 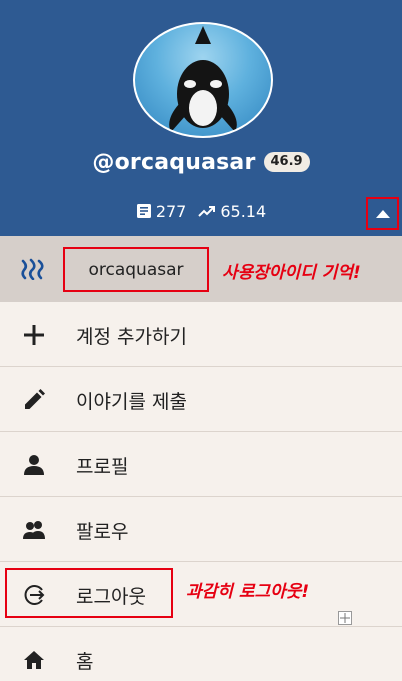 I want to click on power-stat: 65.14, so click(x=232, y=211).